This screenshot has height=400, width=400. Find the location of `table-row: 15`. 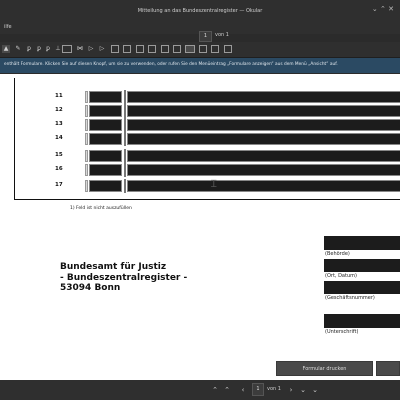

table-row: 15 is located at coordinates (207, 156).